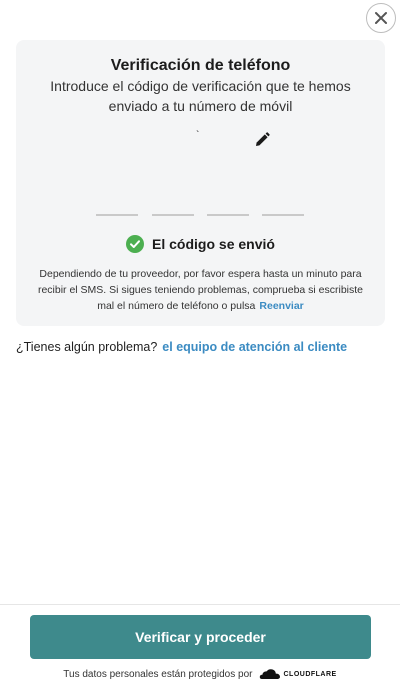 Image resolution: width=400 pixels, height=700 pixels. Describe the element at coordinates (310, 674) in the screenshot. I see `cloudflare-wordmark: CLOUDFLARE` at that location.